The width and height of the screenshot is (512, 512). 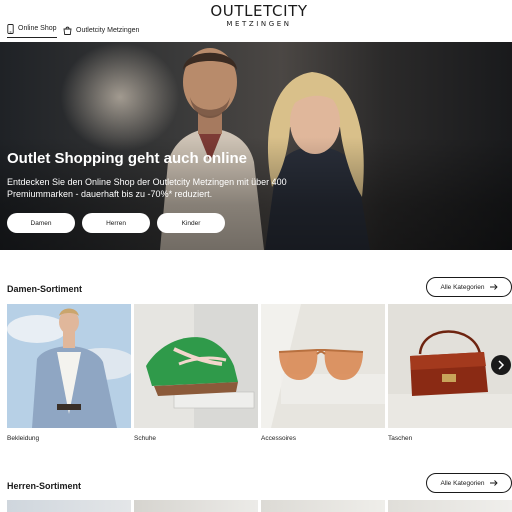 I want to click on men-all-categories-label: Alle Kategorien, so click(x=462, y=483).